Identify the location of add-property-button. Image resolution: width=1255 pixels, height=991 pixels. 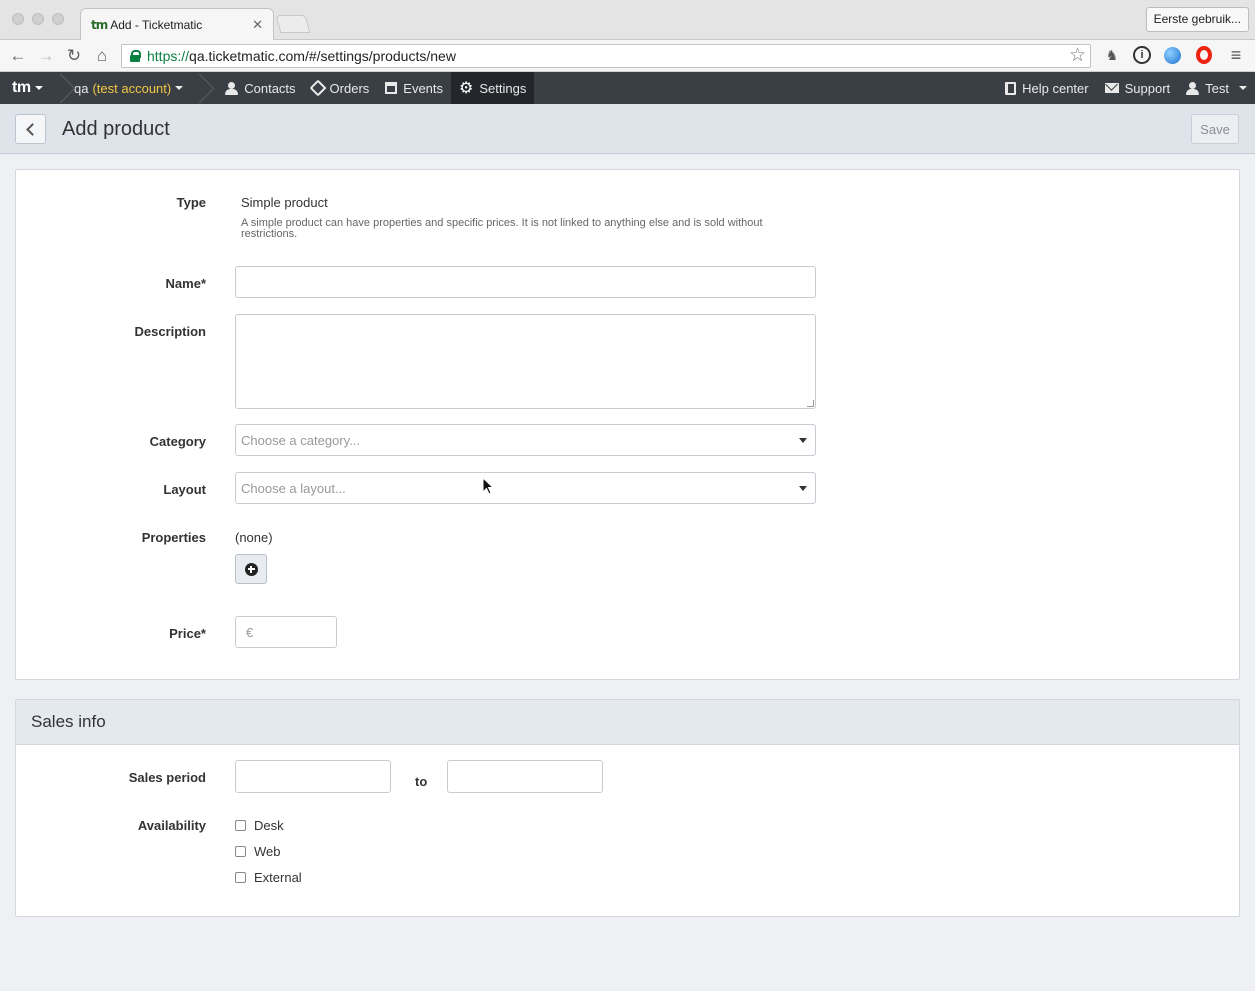
(251, 569).